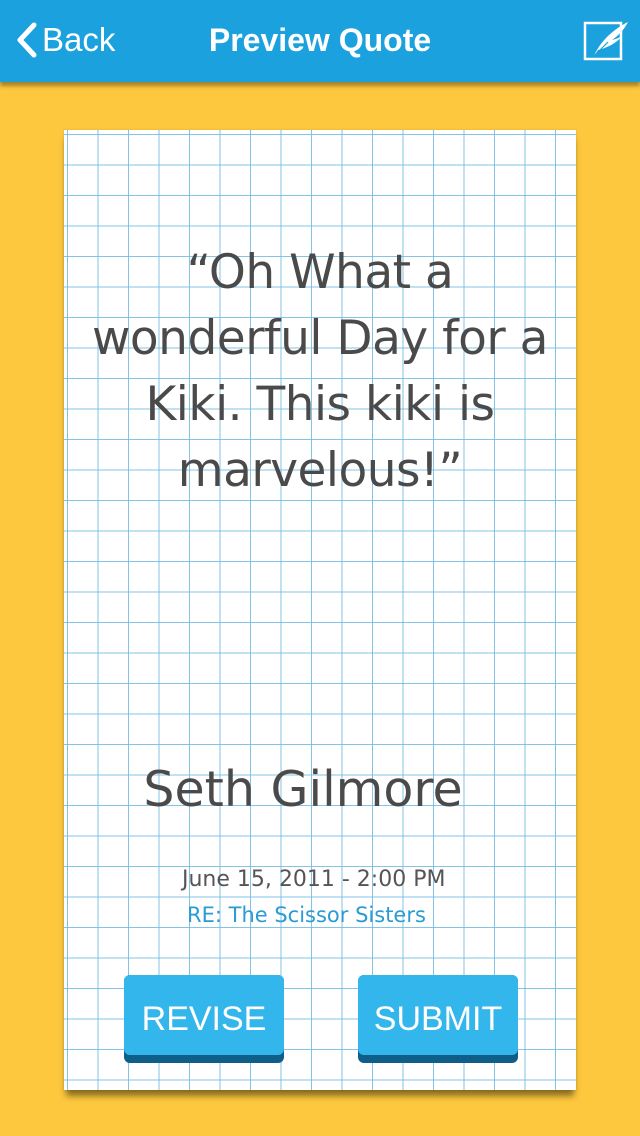 This screenshot has width=640, height=1136. Describe the element at coordinates (79, 39) in the screenshot. I see `back-label: Back` at that location.